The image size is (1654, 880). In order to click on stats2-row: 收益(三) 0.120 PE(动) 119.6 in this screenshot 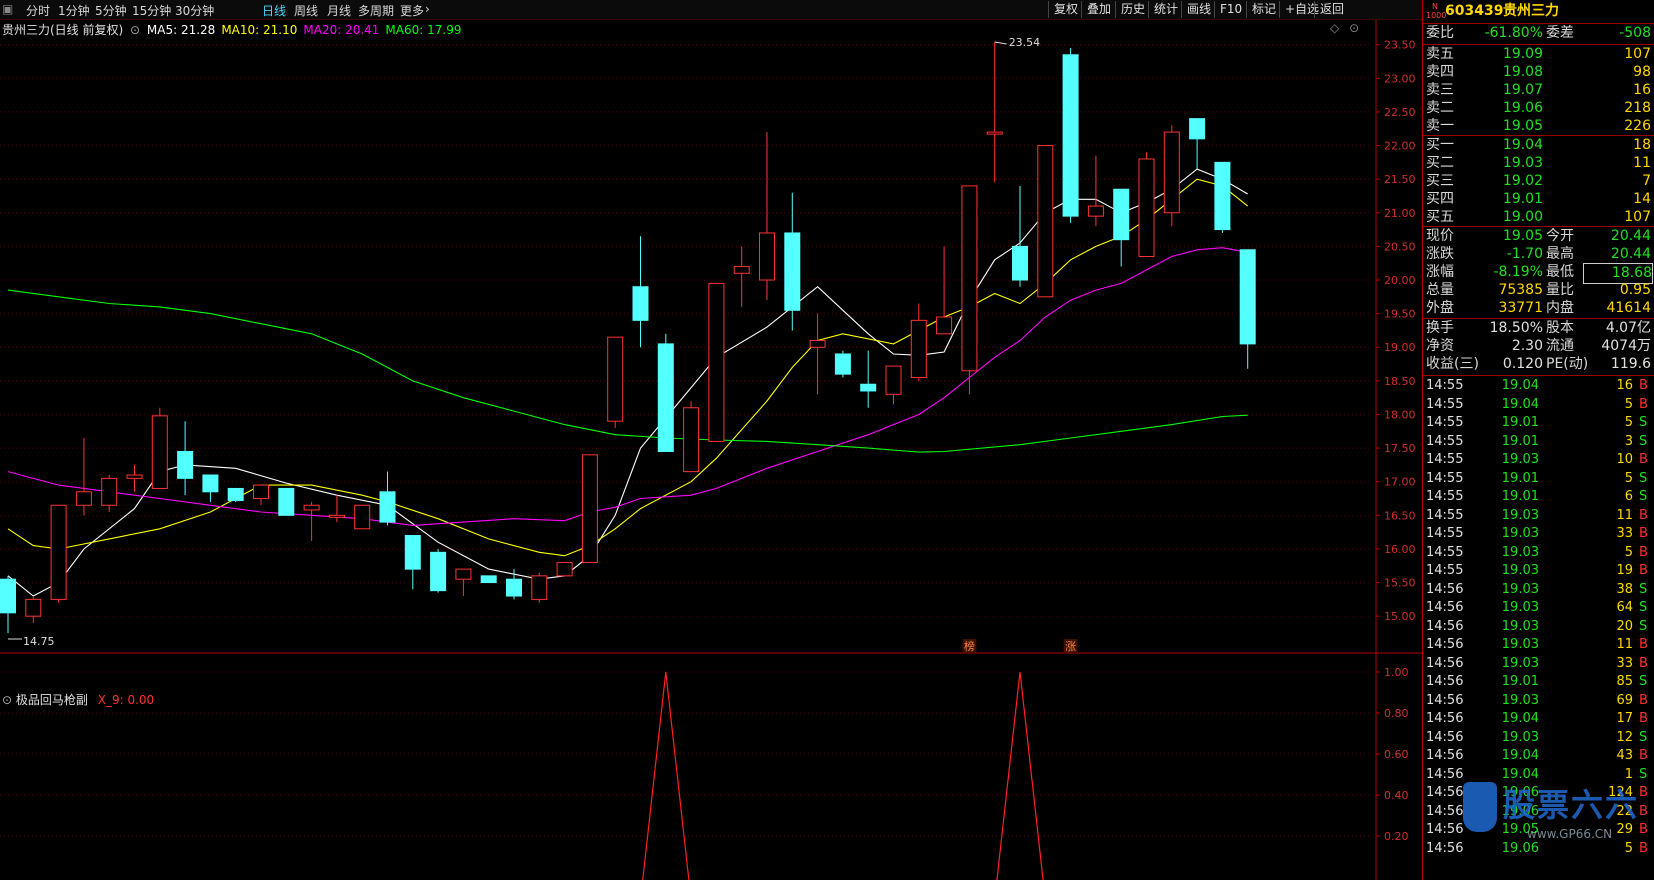, I will do `click(1538, 364)`.